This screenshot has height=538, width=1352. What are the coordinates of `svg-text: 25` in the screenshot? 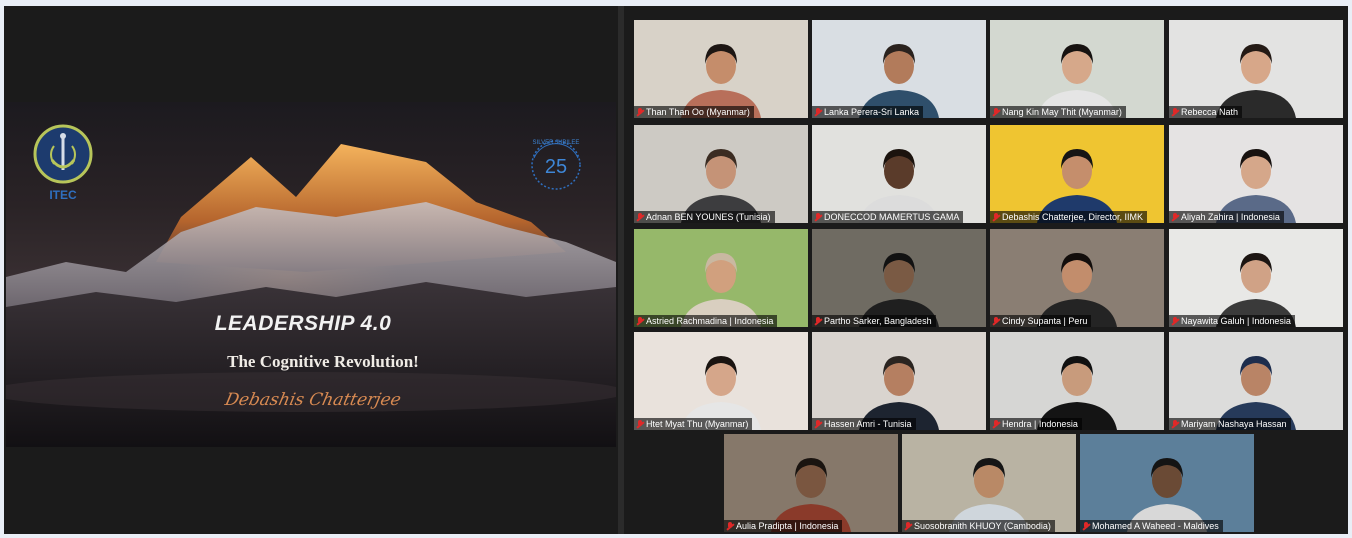 It's located at (556, 167).